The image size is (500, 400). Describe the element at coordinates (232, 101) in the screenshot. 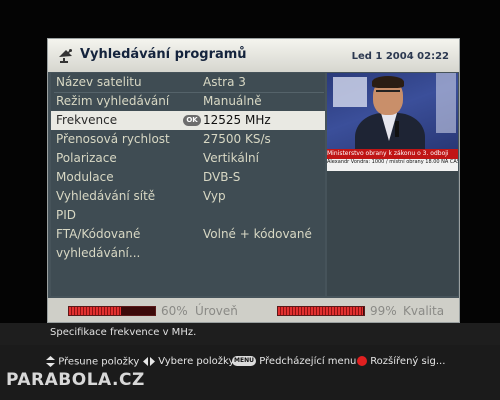

I see `row-value: Manuálně` at that location.